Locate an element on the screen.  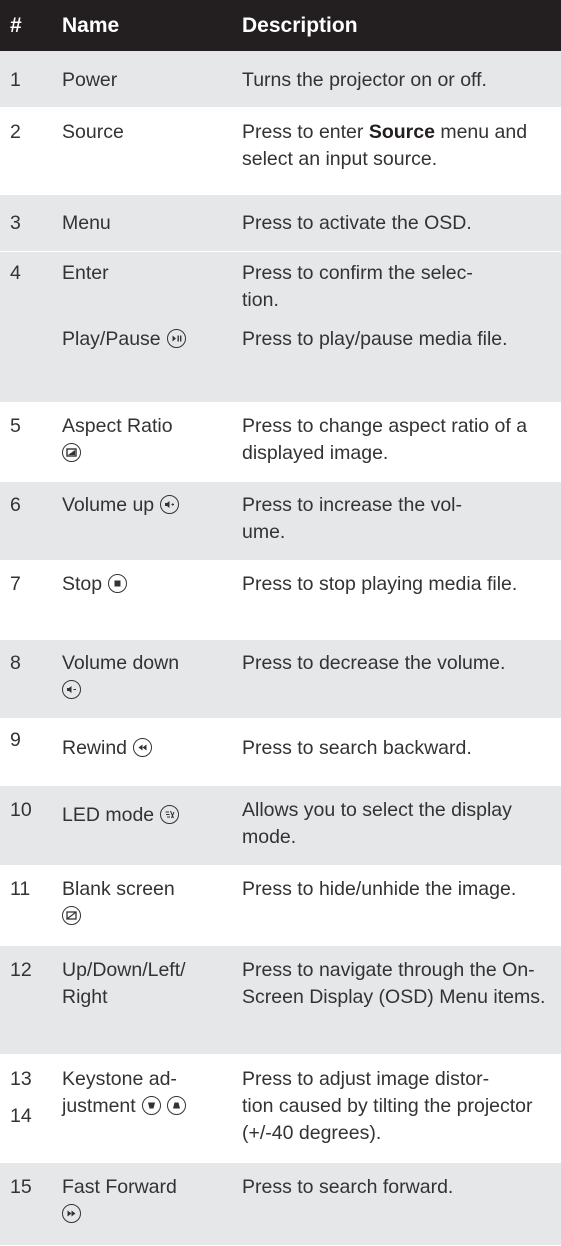
table-row: 3 Menu Press to activate the OSD. is located at coordinates (280, 223).